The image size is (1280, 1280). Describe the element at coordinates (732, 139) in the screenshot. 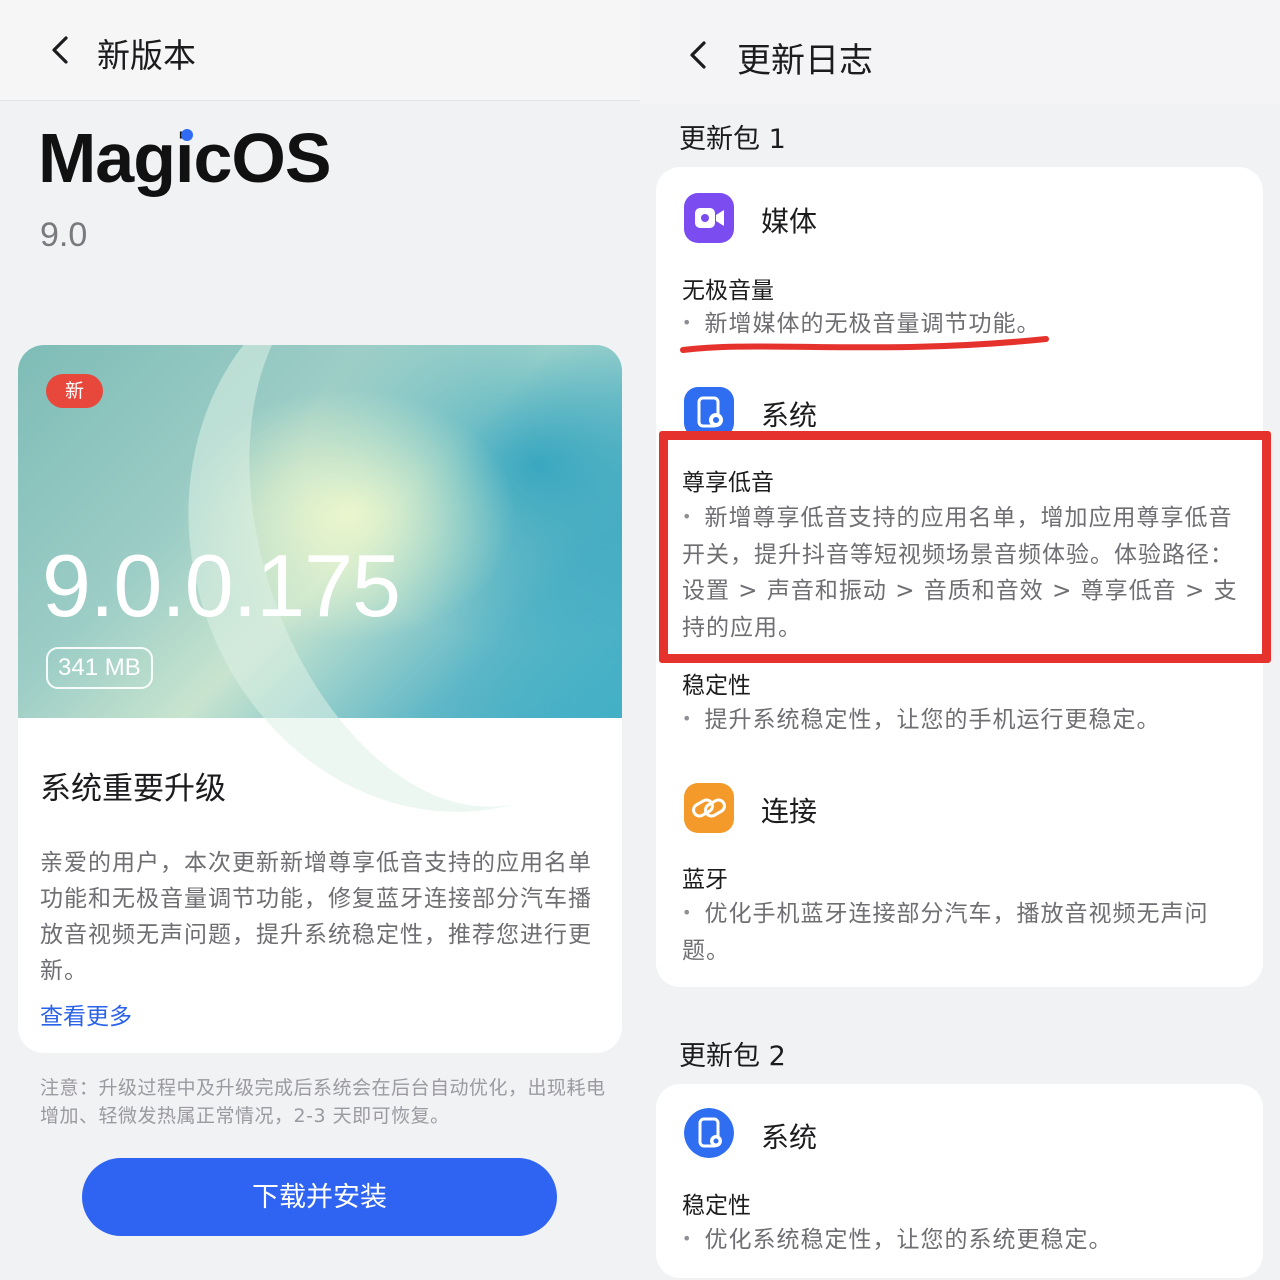

I see `package-1-label: 更新包 1` at that location.